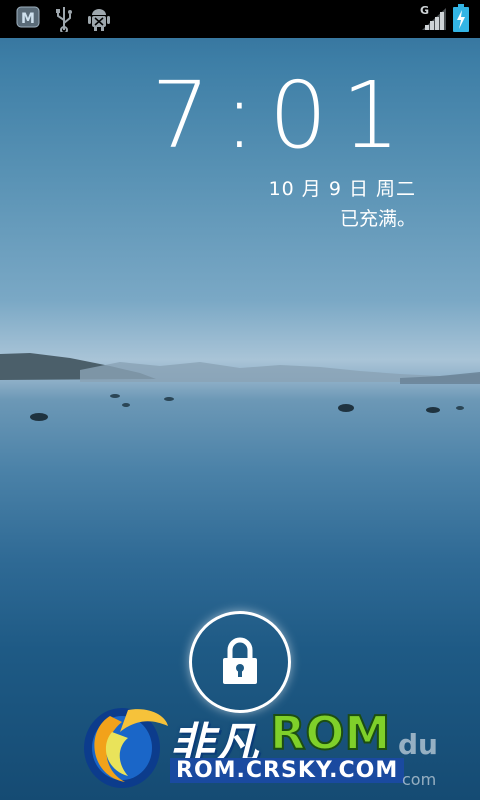  I want to click on crsky-logo-icon, so click(126, 748).